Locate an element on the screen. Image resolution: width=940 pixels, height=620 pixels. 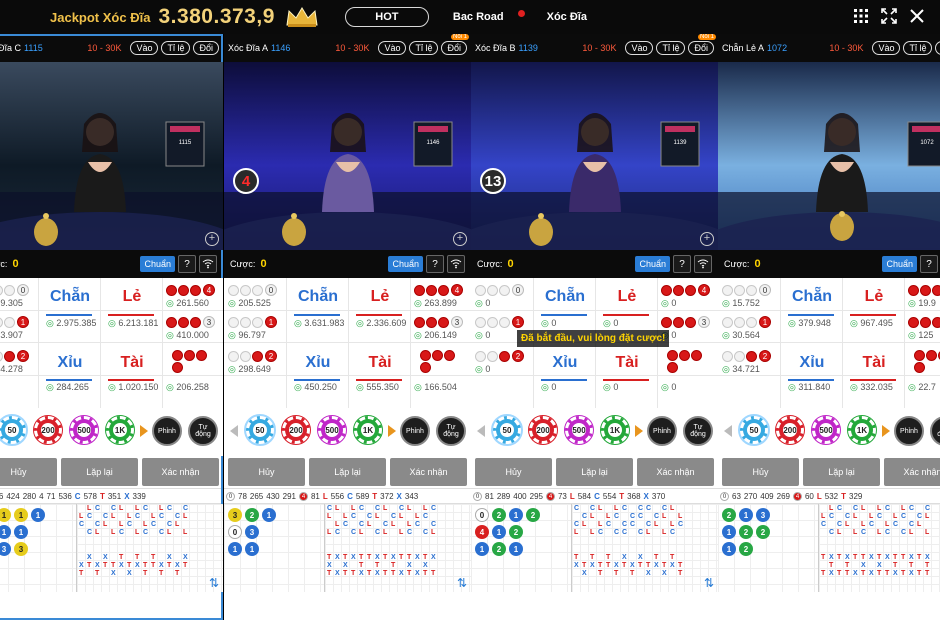
nav-bac-road: Bac Road is located at coordinates (478, 17).